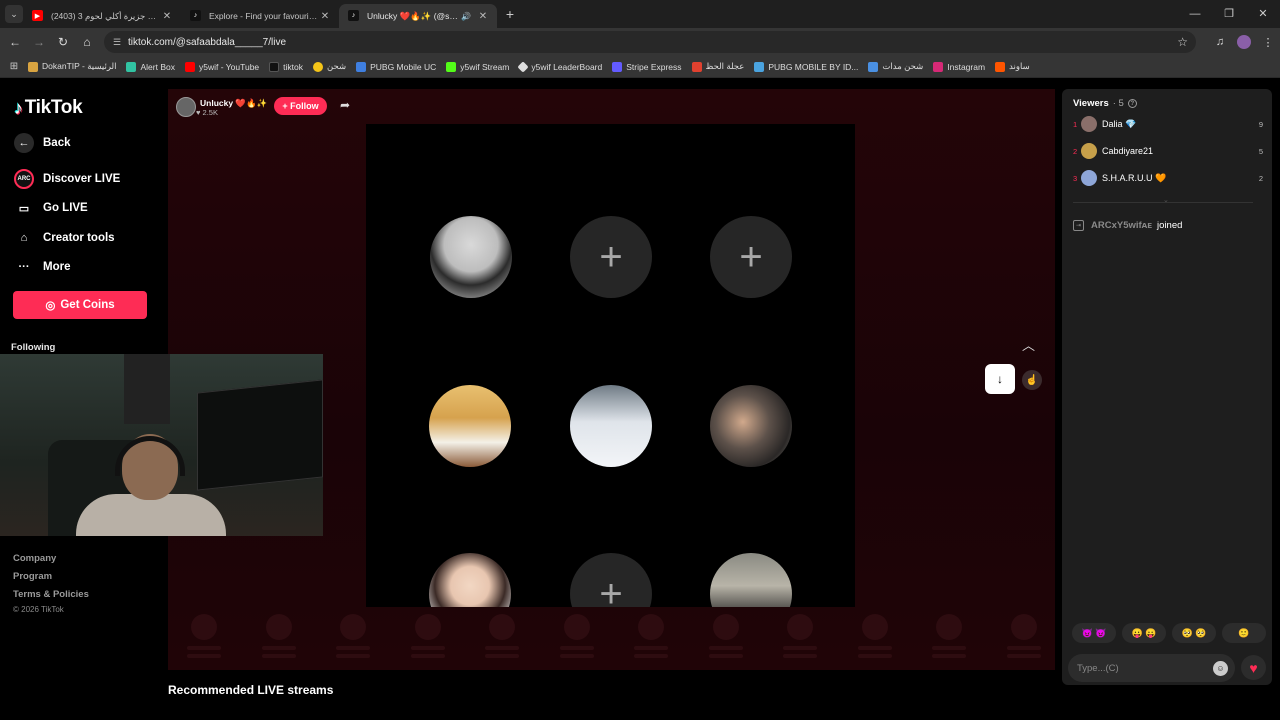  What do you see at coordinates (186, 107) in the screenshot?
I see `host-avatar` at bounding box center [186, 107].